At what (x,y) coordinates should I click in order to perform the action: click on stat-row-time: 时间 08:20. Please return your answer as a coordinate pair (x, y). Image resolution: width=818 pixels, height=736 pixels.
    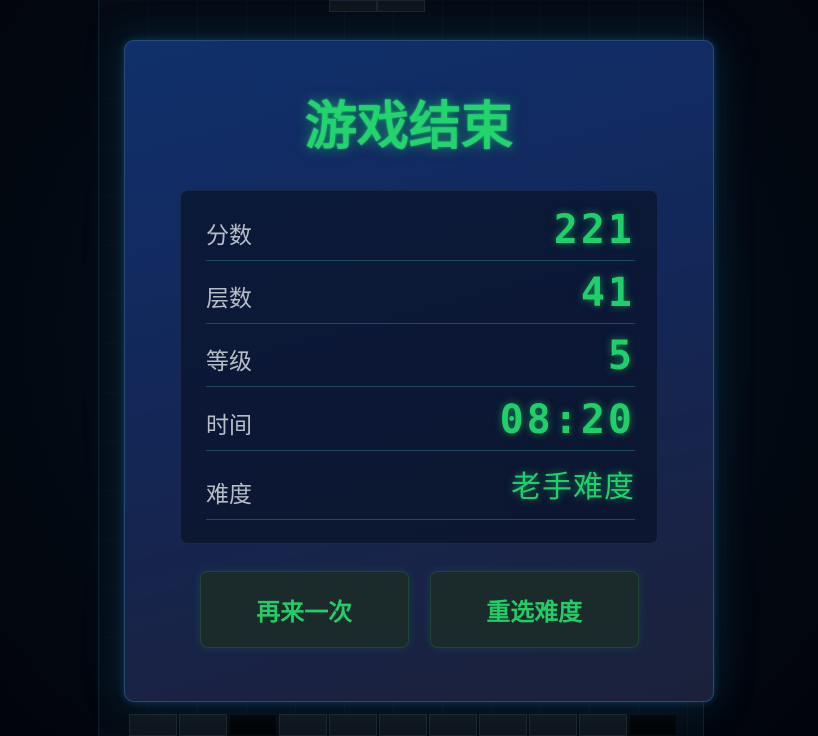
    Looking at the image, I should click on (420, 418).